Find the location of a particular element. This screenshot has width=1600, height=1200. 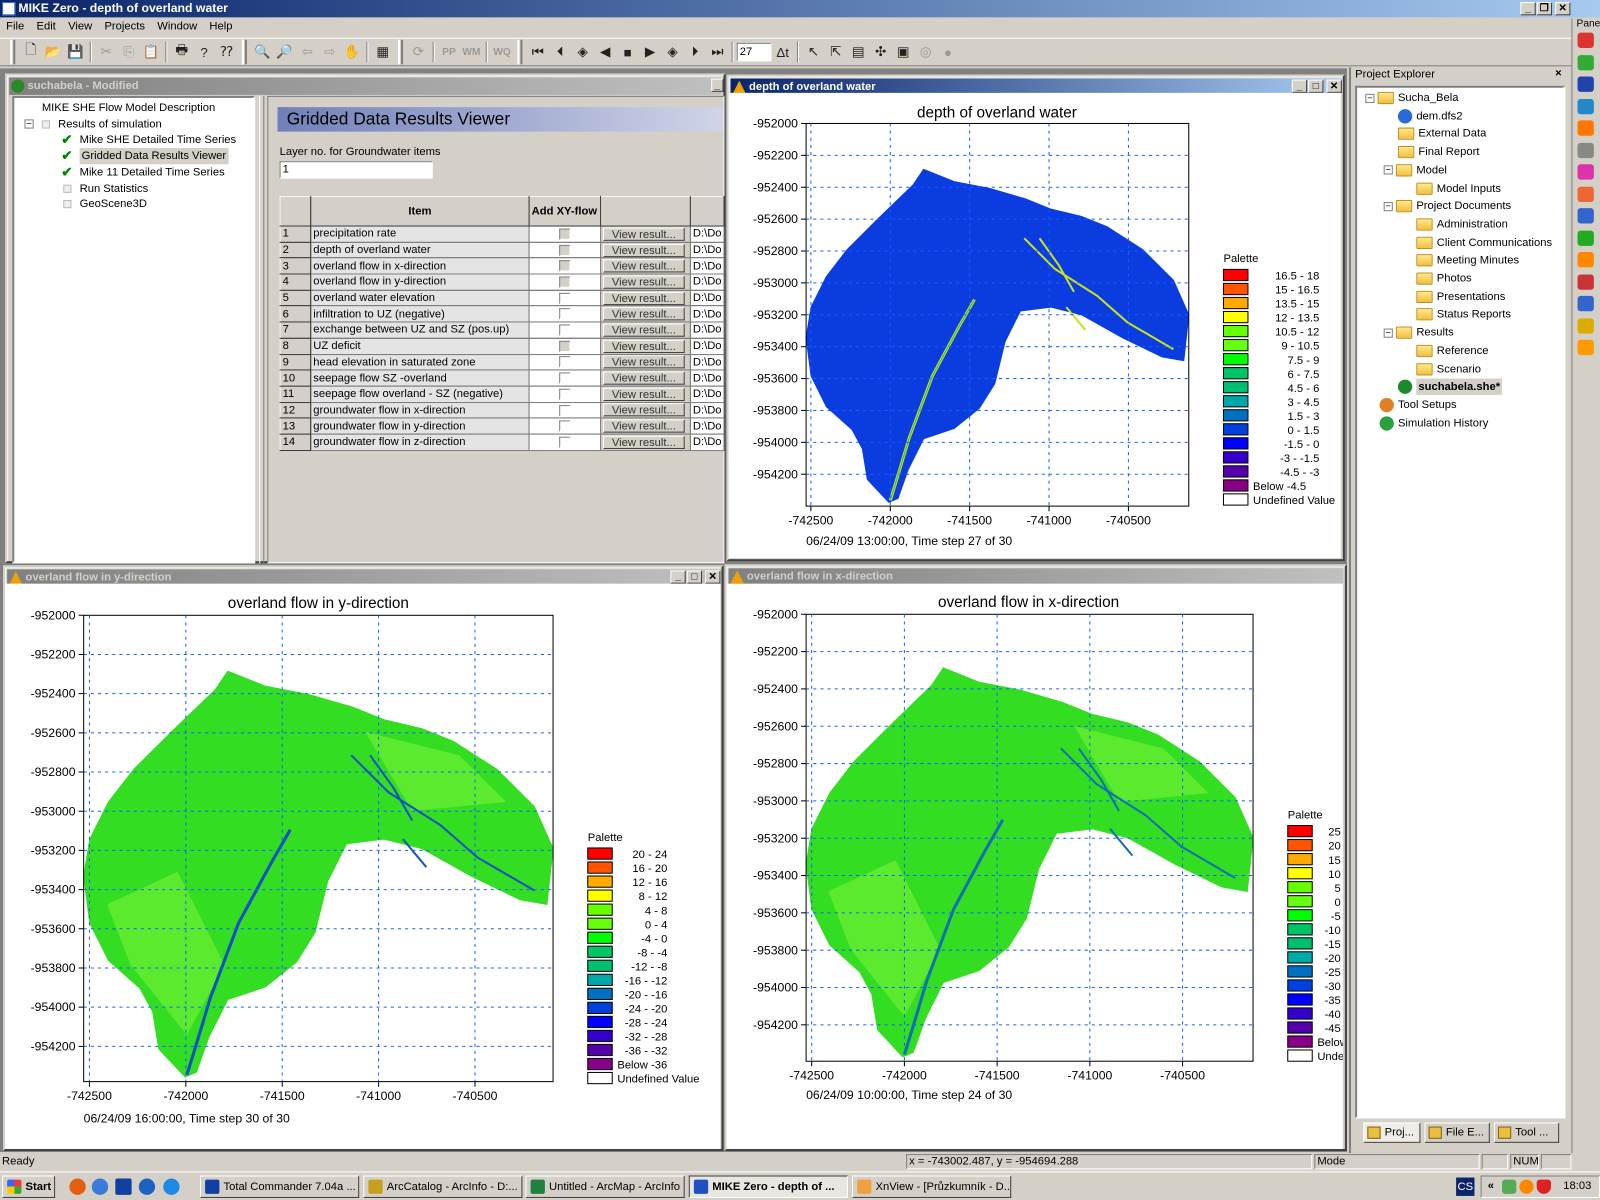

internet-explorer-icon is located at coordinates (171, 1186).